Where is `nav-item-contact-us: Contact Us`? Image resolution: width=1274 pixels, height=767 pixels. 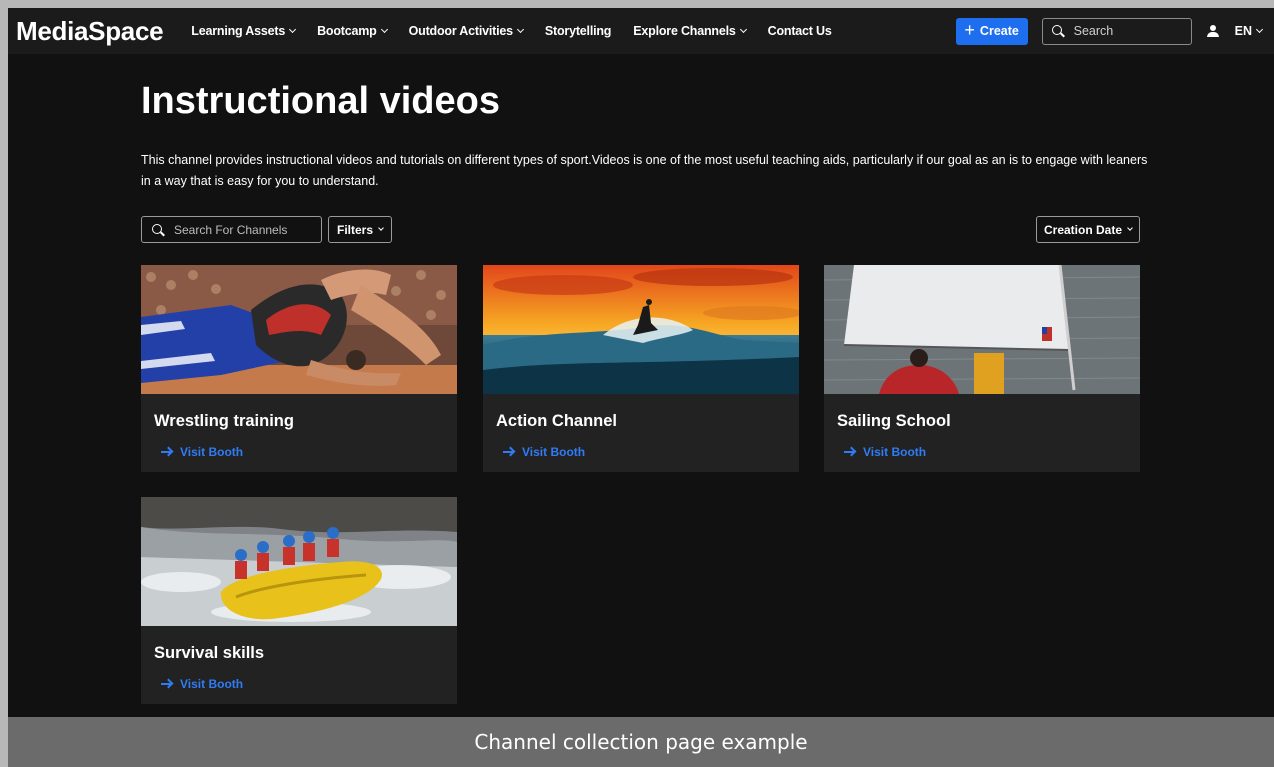 nav-item-contact-us: Contact Us is located at coordinates (800, 31).